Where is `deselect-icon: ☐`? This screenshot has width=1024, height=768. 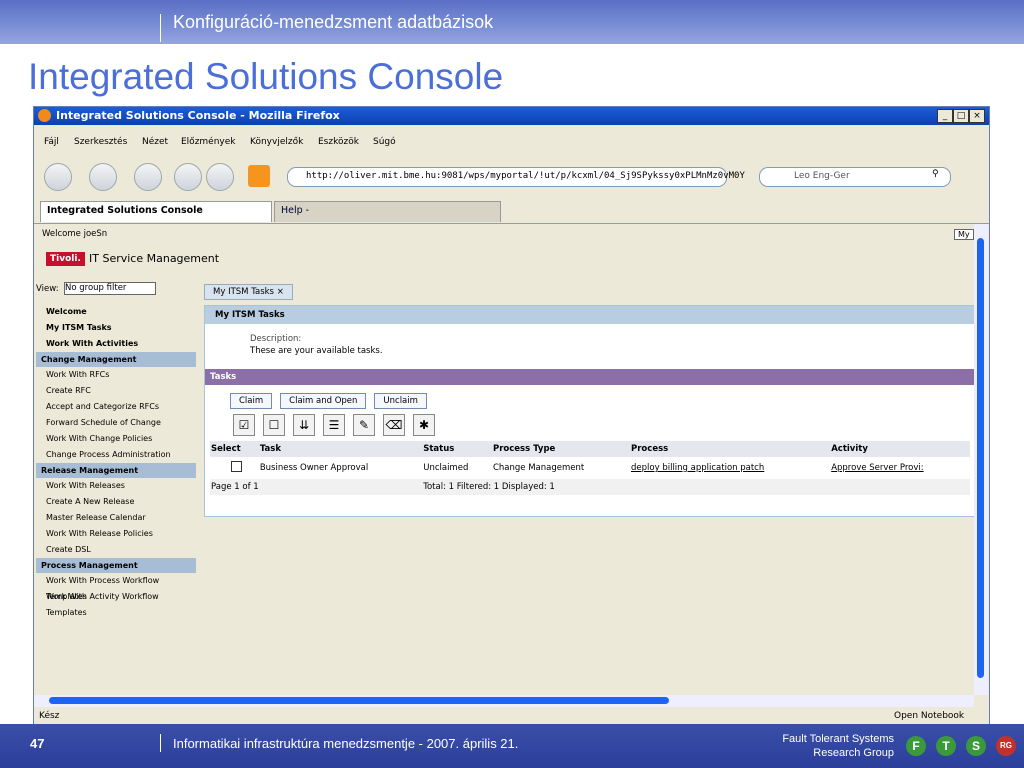 deselect-icon: ☐ is located at coordinates (274, 425).